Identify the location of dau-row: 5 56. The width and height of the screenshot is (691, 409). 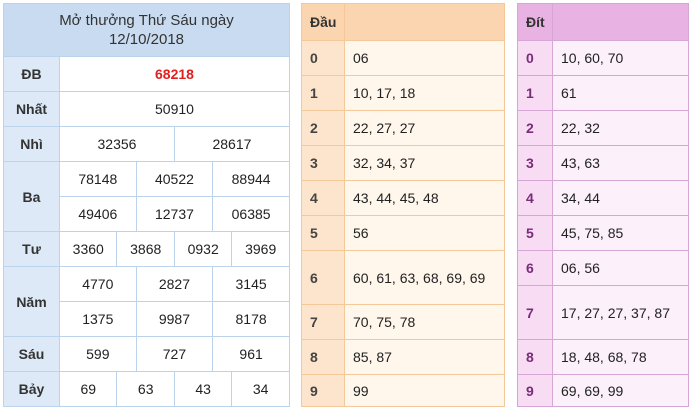
(403, 233).